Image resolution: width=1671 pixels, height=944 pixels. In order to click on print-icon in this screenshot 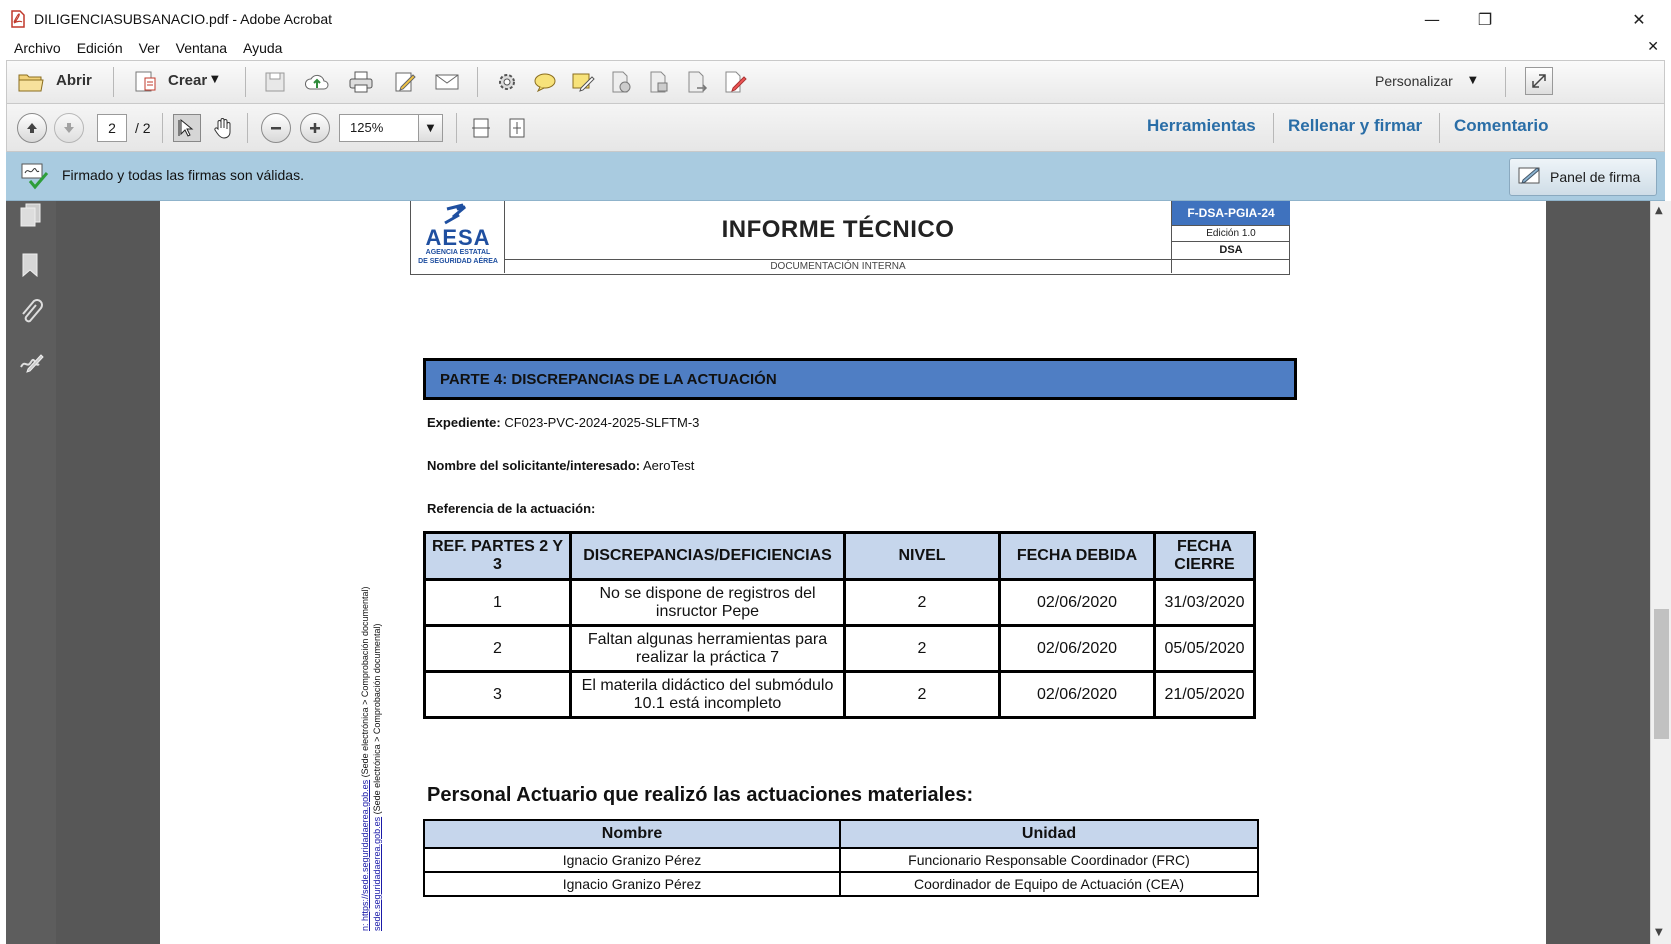, I will do `click(361, 82)`.